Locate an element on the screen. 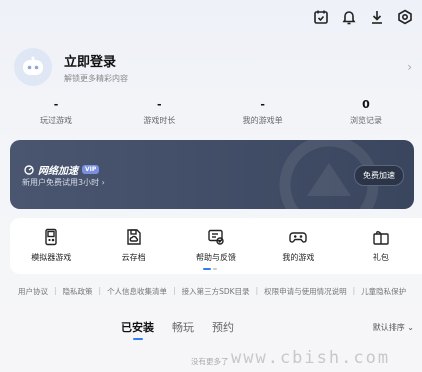 Image resolution: width=422 pixels, height=372 pixels. bell-icon is located at coordinates (349, 17).